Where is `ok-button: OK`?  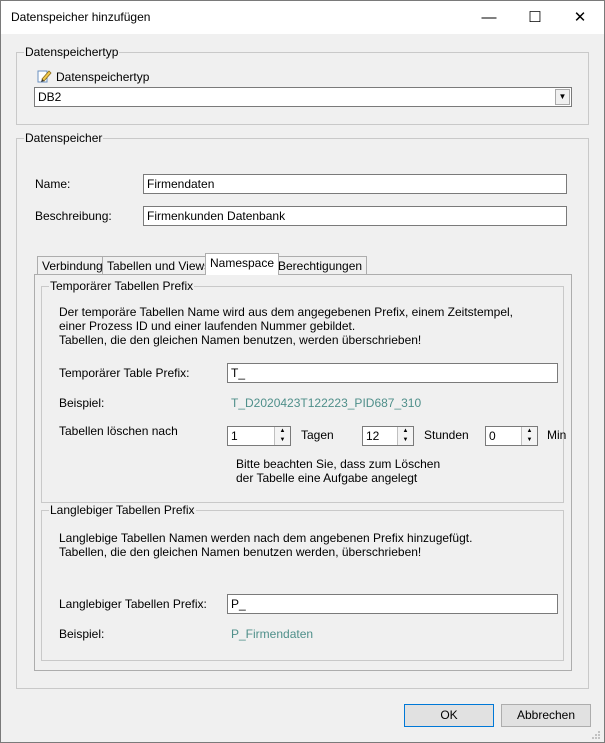 ok-button: OK is located at coordinates (449, 715).